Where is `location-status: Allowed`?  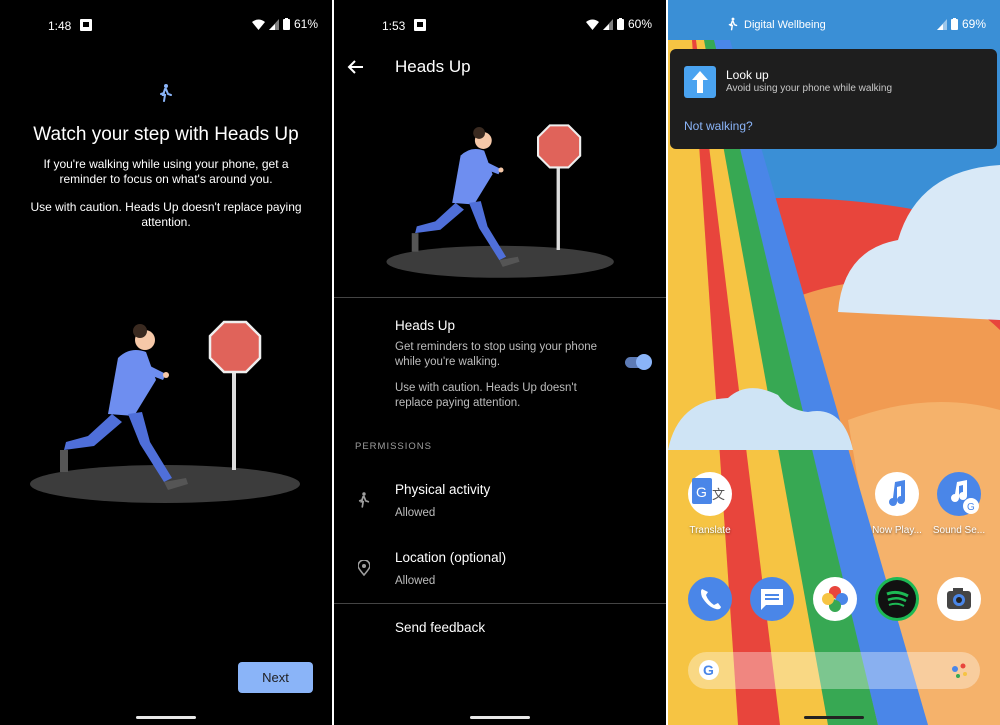
location-status: Allowed is located at coordinates (415, 581).